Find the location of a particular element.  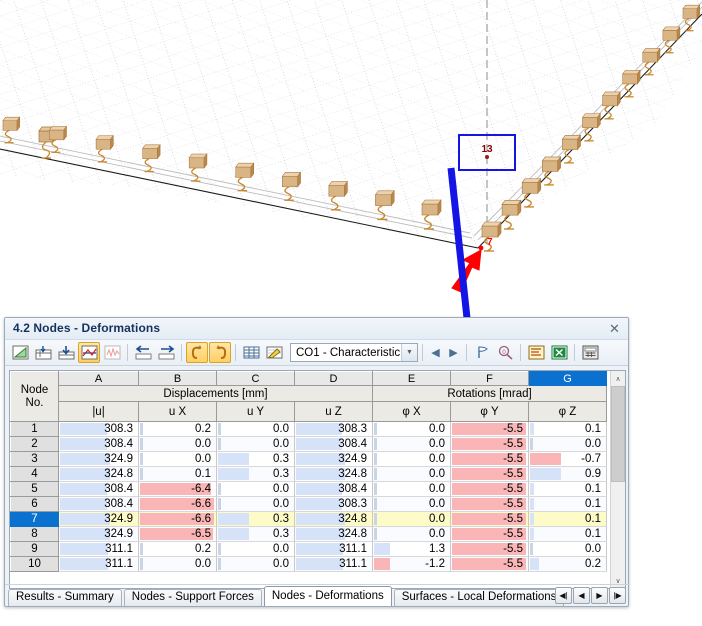

tab-results-summary: Results - Summary is located at coordinates (65, 597).